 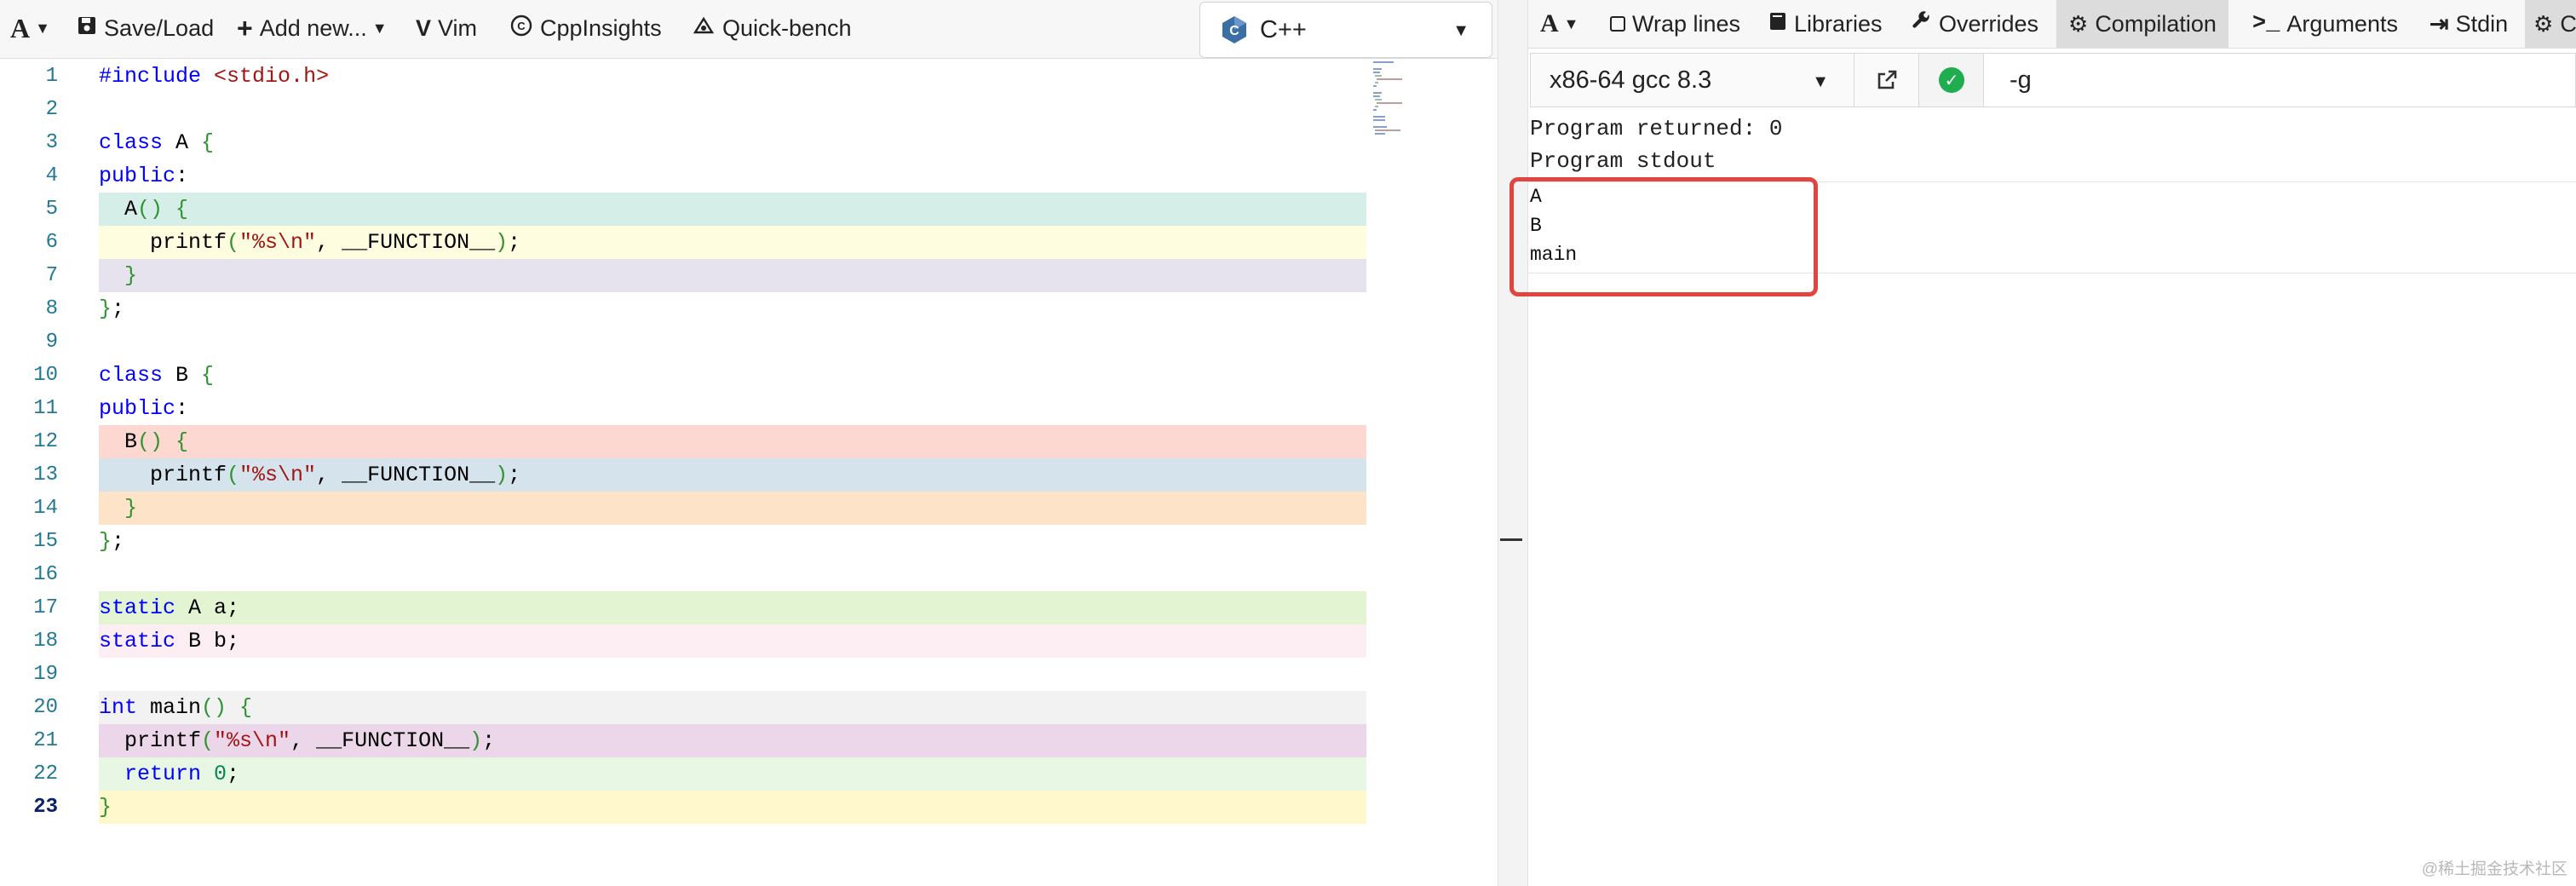 What do you see at coordinates (685, 475) in the screenshot?
I see `code-line: 13 printf("%s\n", __FUNCTION__);` at bounding box center [685, 475].